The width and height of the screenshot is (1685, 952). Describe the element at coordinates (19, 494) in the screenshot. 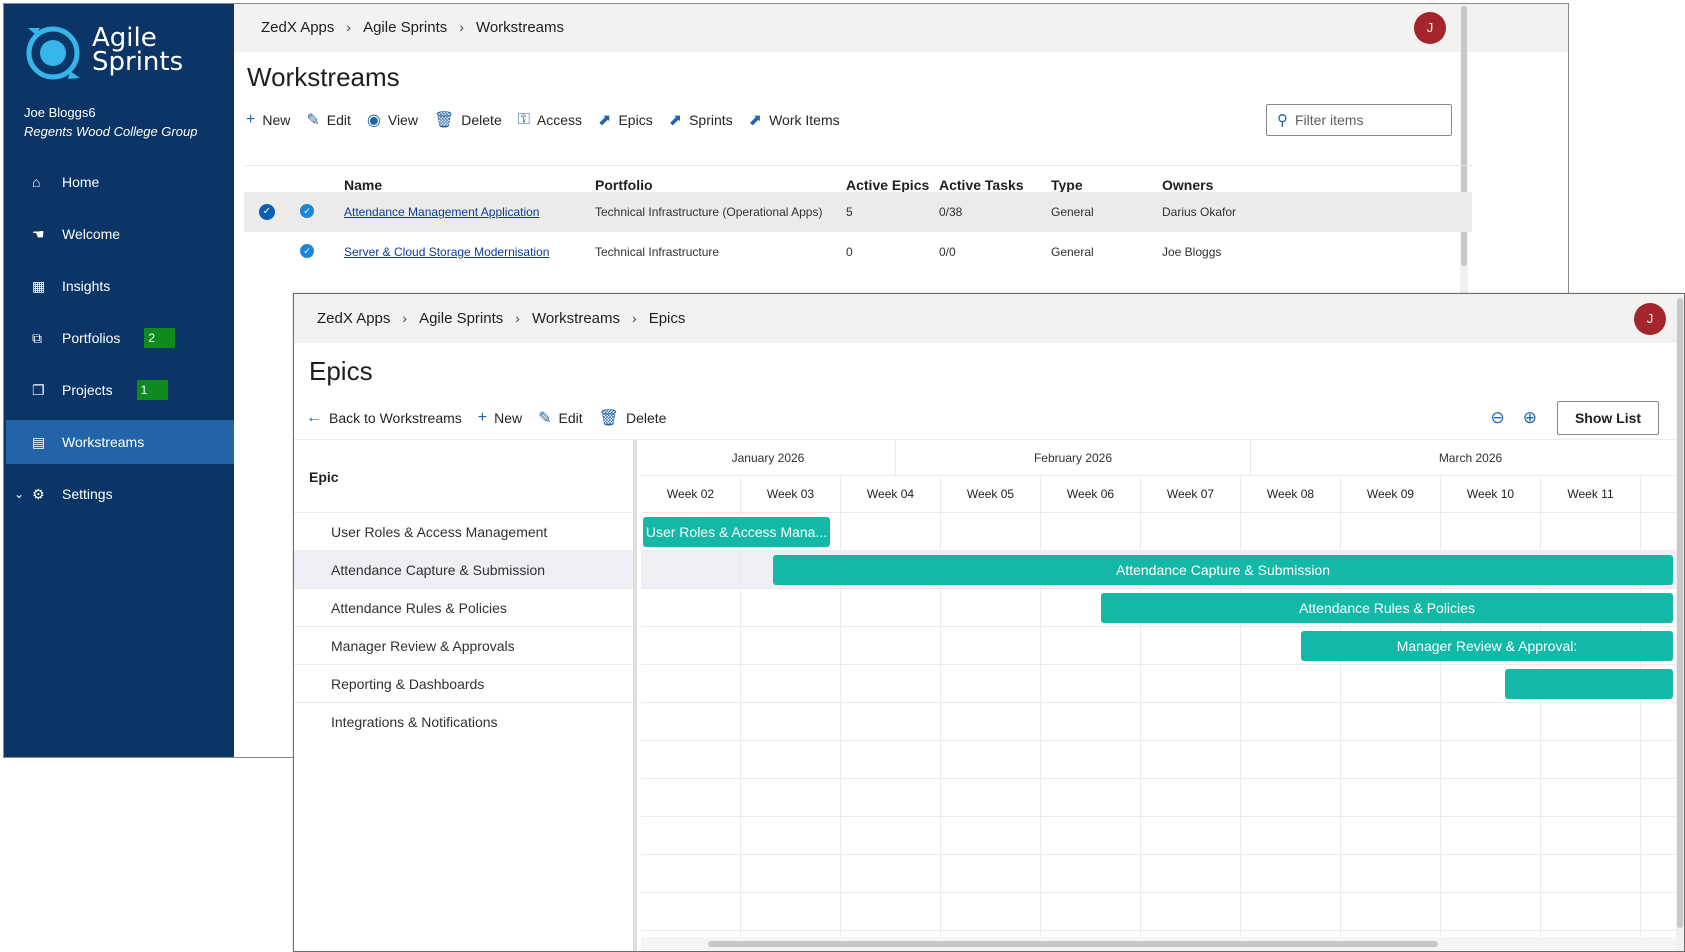

I see `chevron-down-icon: ⌄` at that location.